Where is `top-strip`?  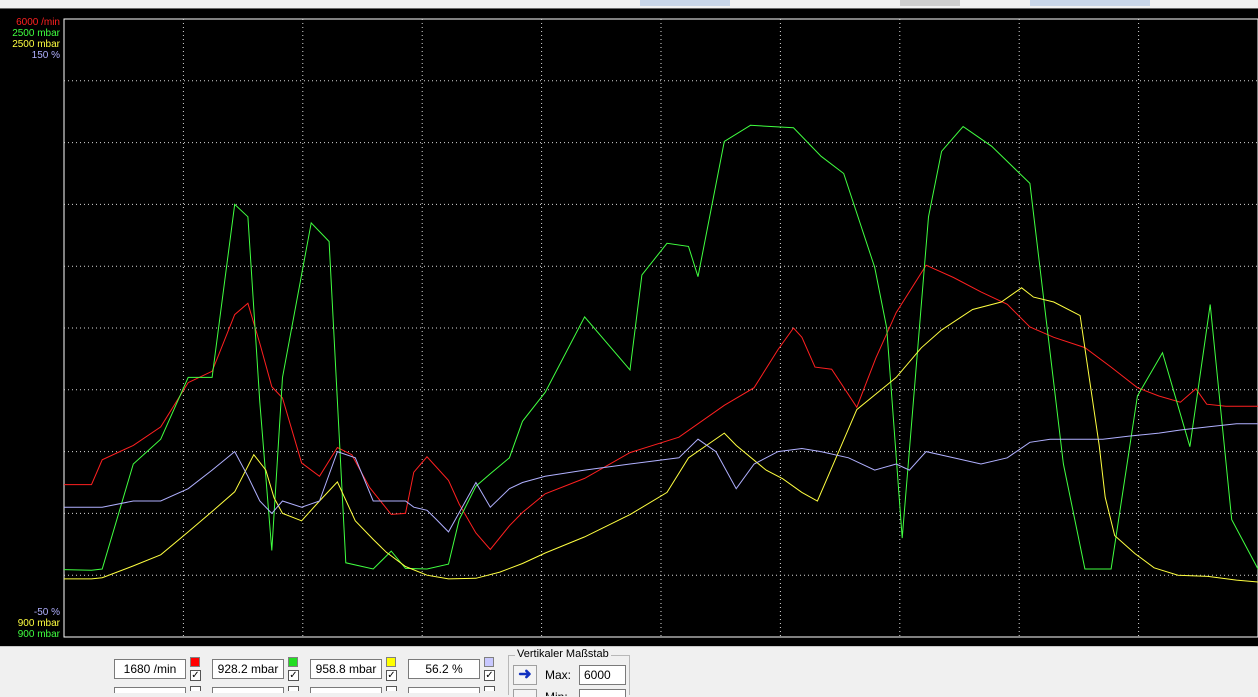
top-strip is located at coordinates (629, 4).